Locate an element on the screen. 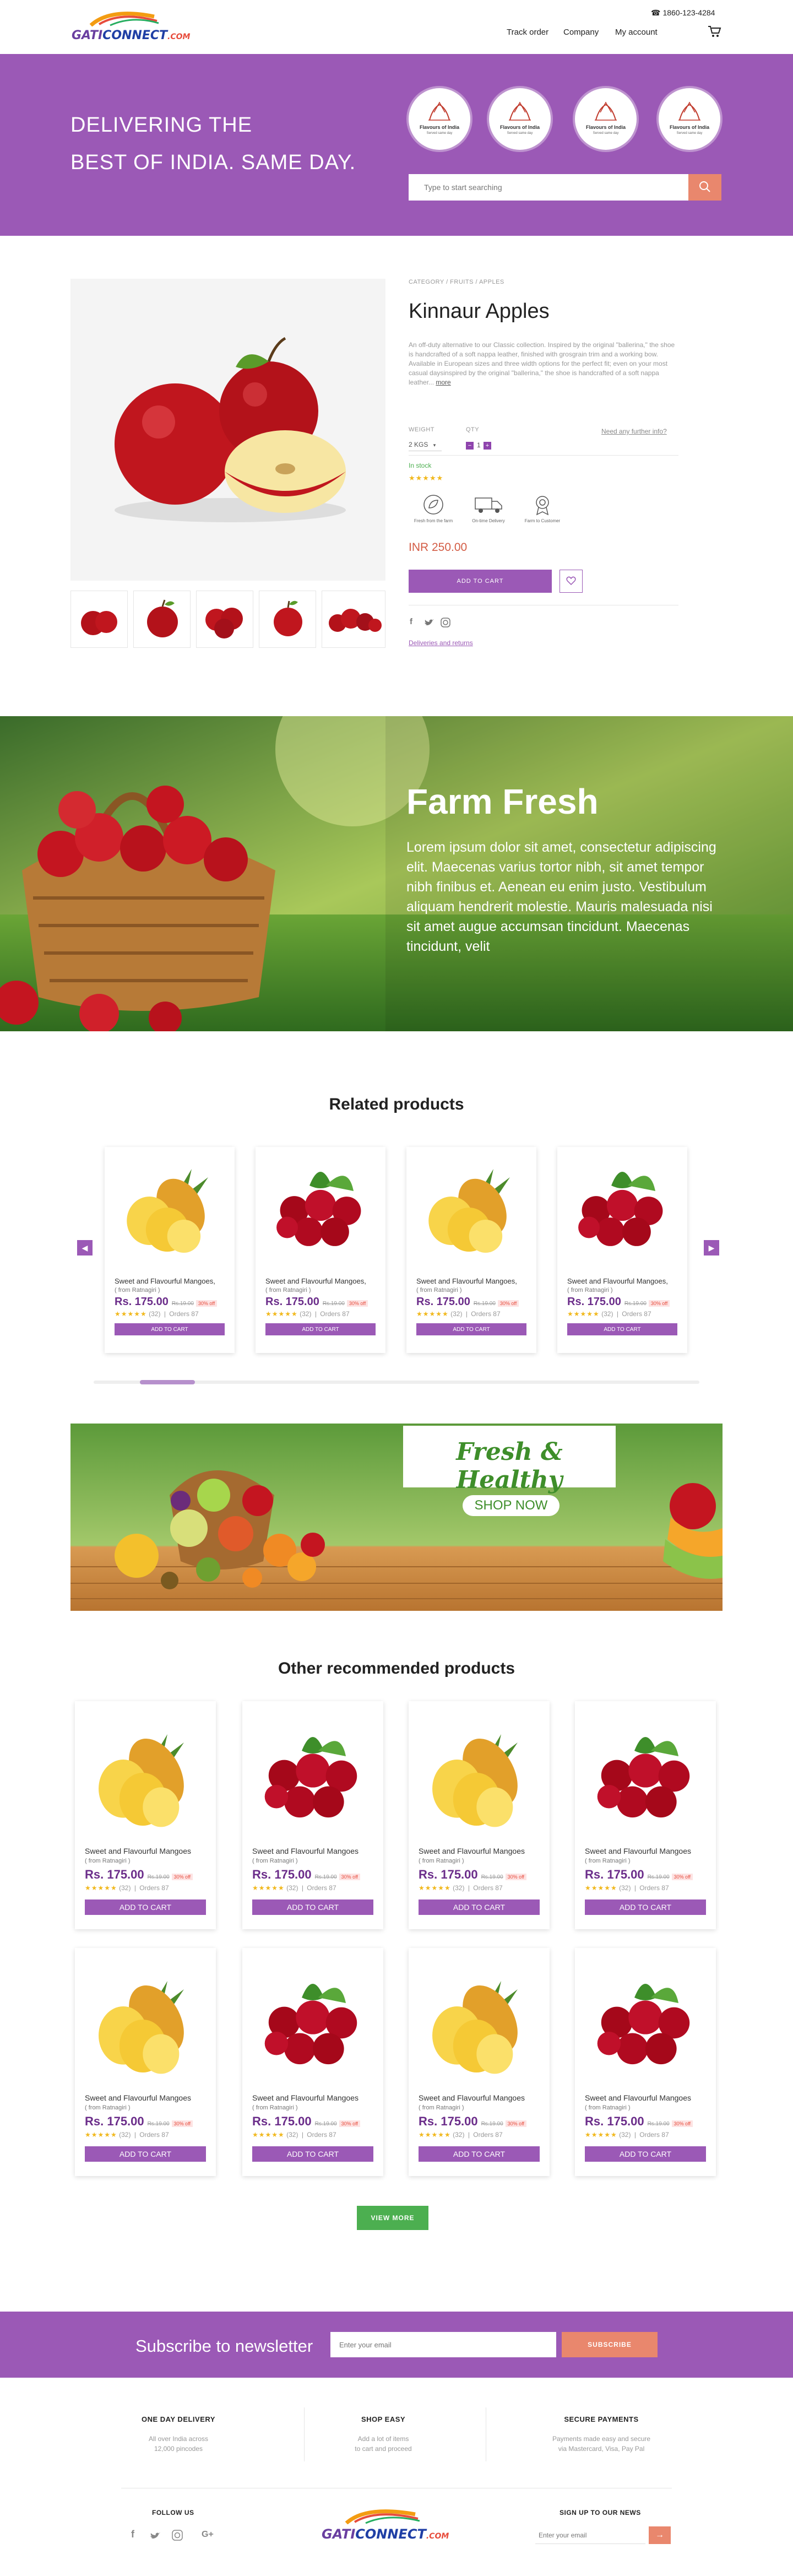 The height and width of the screenshot is (2576, 793). footer-email-submit: → is located at coordinates (660, 2535).